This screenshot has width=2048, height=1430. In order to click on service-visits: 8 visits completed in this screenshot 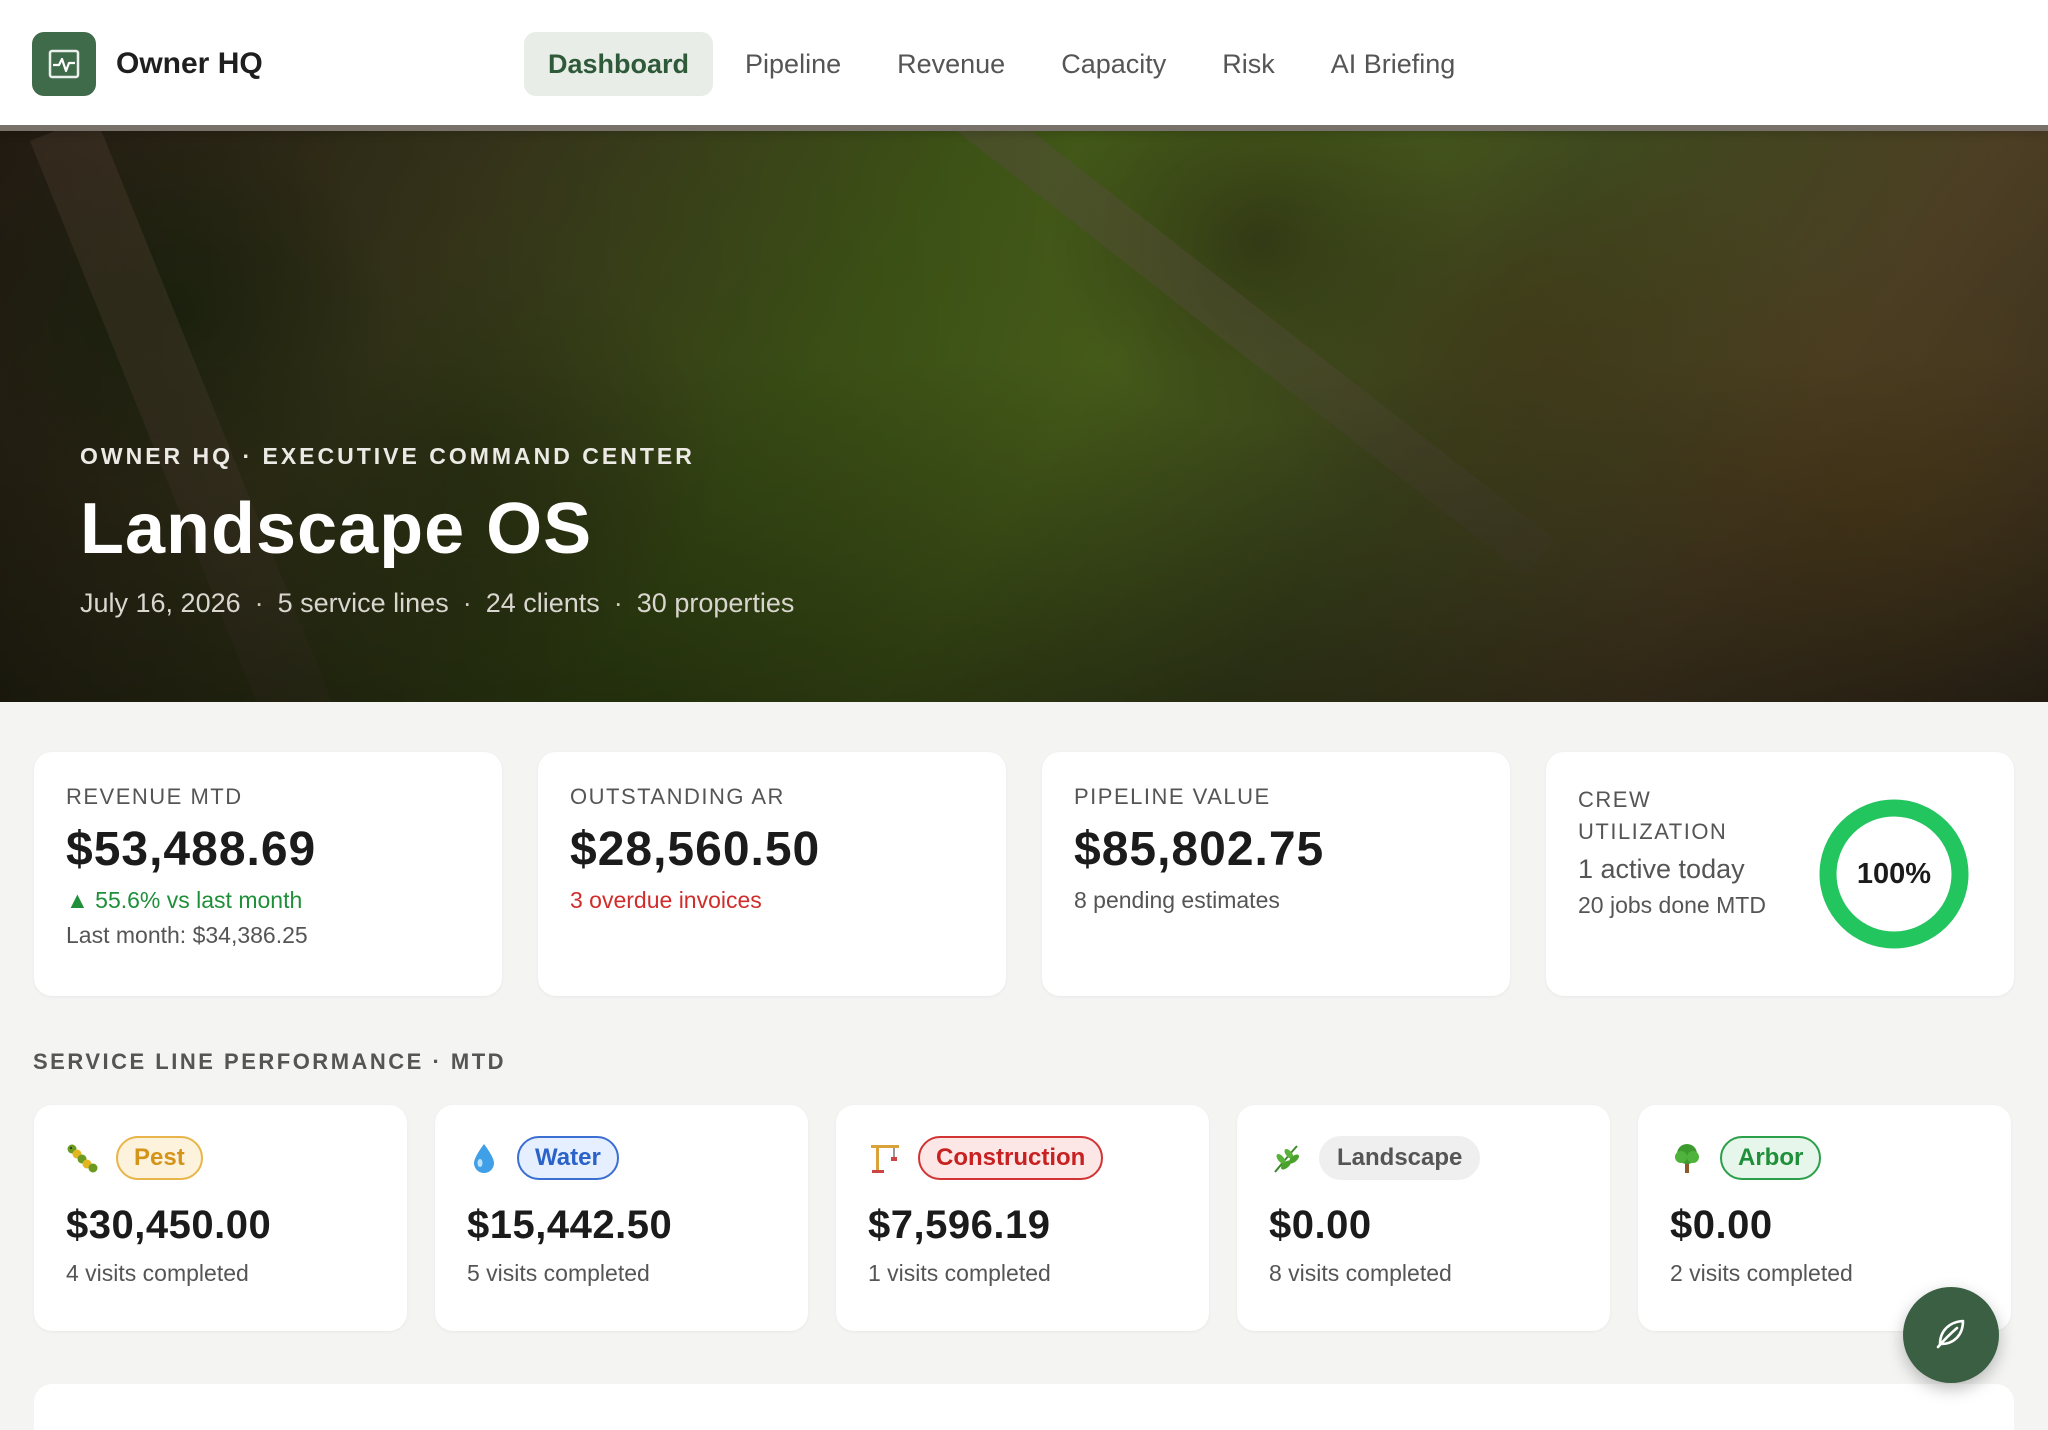, I will do `click(1360, 1273)`.